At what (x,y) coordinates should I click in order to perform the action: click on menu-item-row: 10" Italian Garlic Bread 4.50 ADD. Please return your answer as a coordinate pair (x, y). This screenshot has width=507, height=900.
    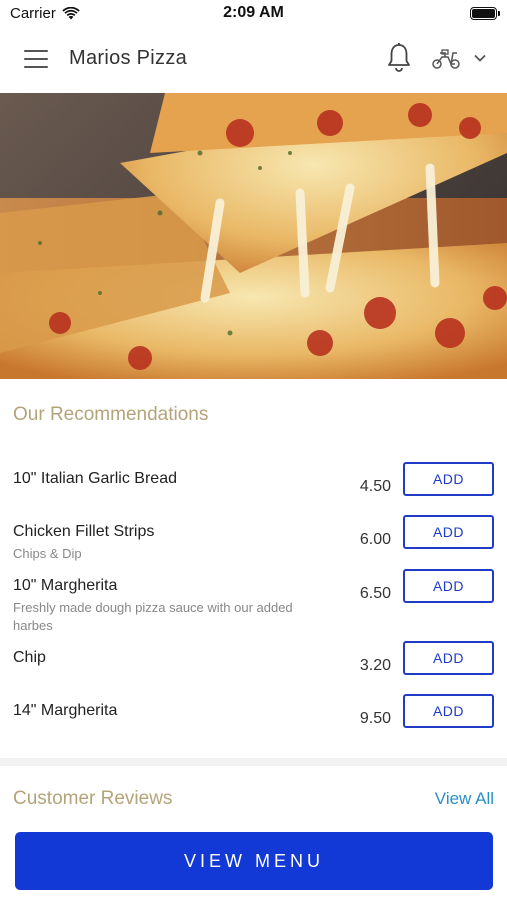
    Looking at the image, I should click on (253, 491).